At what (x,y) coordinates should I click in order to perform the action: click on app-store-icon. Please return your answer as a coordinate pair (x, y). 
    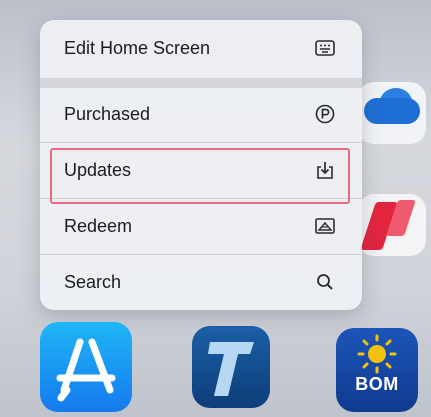
    Looking at the image, I should click on (86, 367).